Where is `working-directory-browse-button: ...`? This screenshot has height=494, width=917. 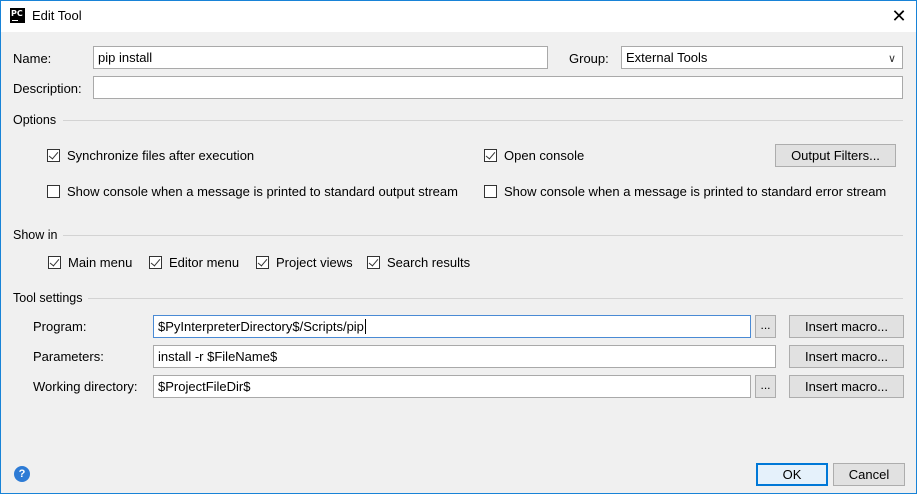
working-directory-browse-button: ... is located at coordinates (765, 386).